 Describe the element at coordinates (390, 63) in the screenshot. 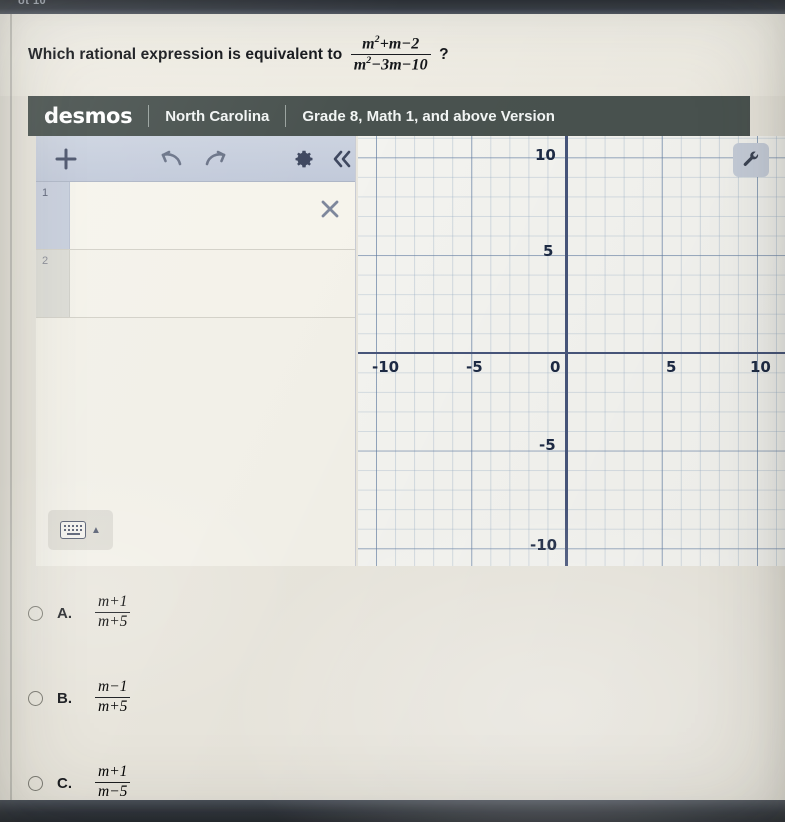

I see `question-denominator: m2−3m−10` at that location.